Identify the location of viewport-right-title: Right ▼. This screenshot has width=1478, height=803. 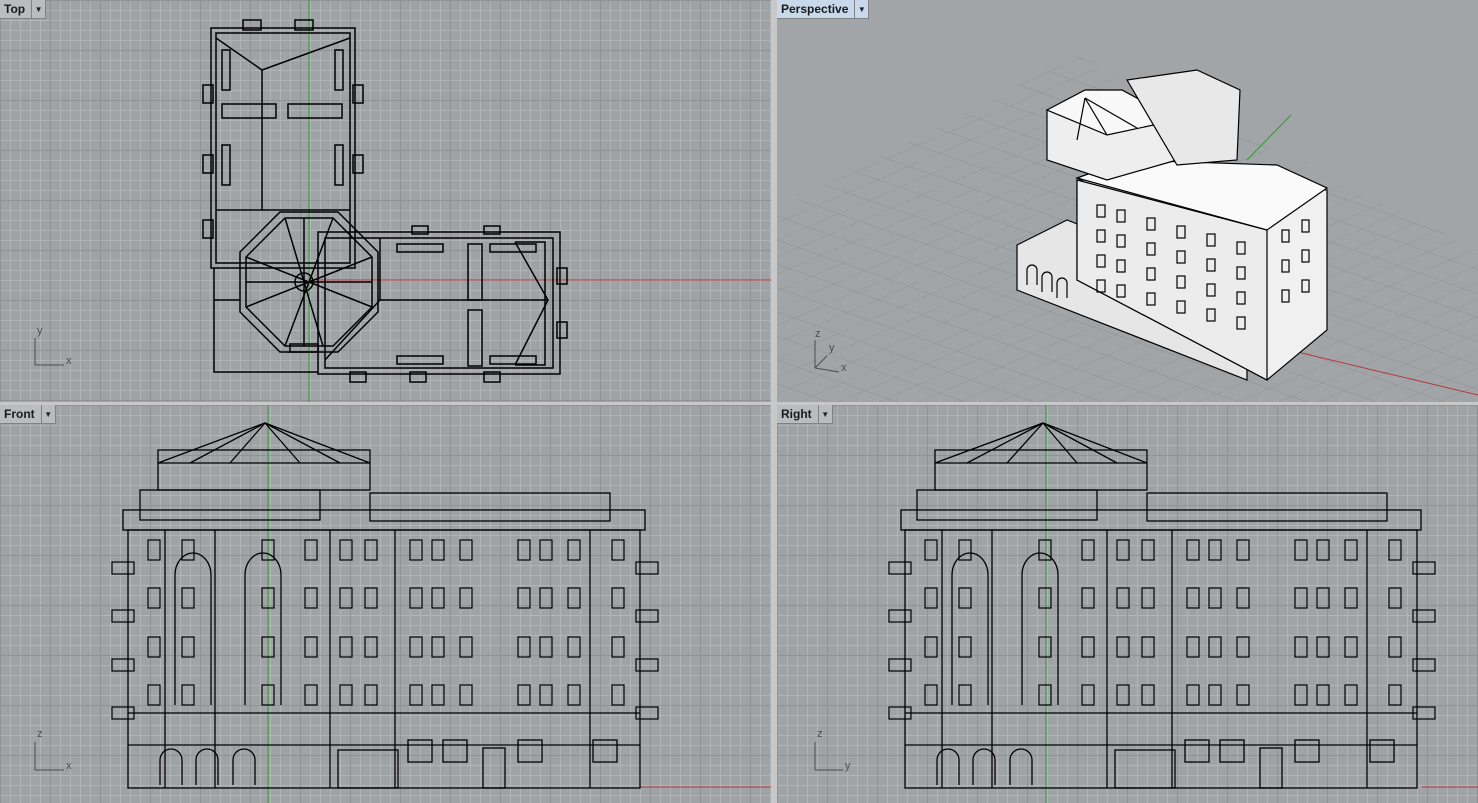
(805, 414).